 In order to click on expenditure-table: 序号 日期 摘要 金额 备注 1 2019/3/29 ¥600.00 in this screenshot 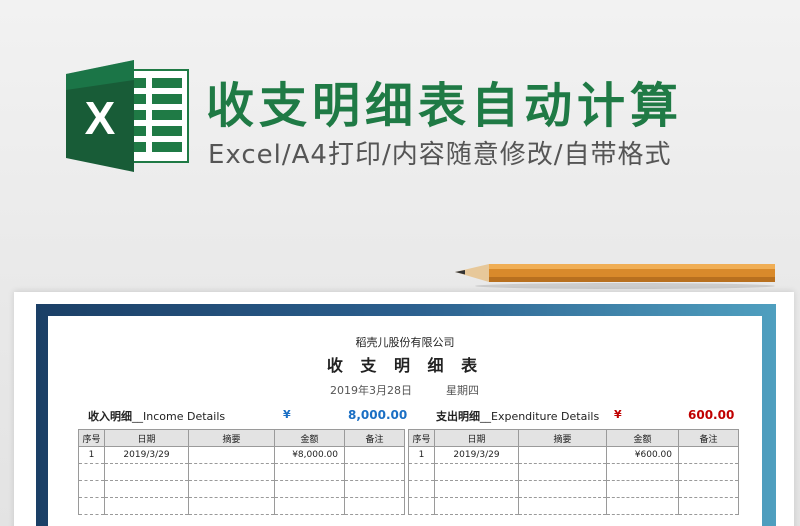, I will do `click(573, 472)`.